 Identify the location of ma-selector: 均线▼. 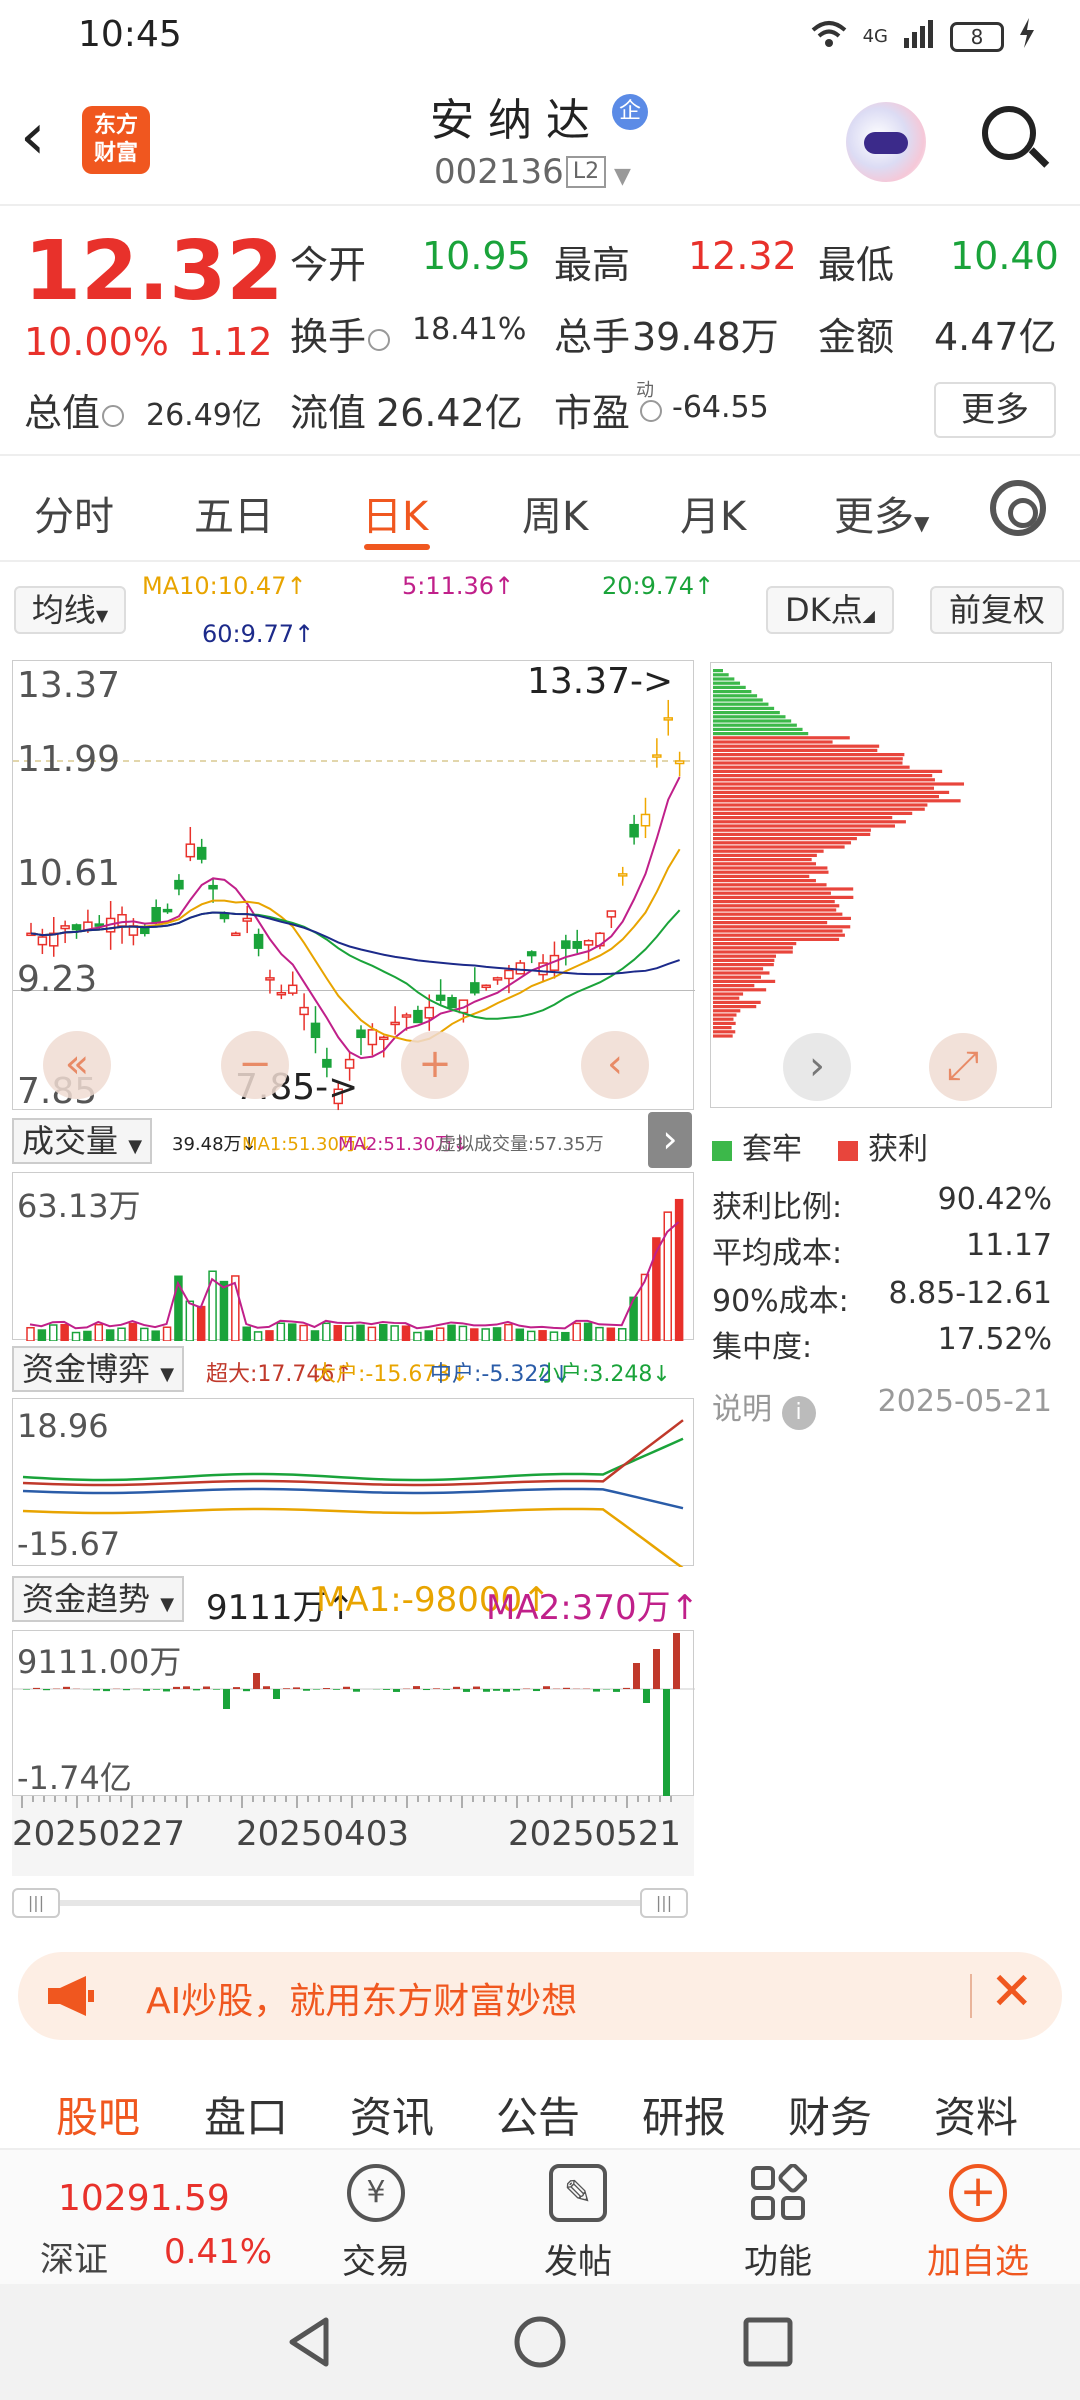
(70, 610).